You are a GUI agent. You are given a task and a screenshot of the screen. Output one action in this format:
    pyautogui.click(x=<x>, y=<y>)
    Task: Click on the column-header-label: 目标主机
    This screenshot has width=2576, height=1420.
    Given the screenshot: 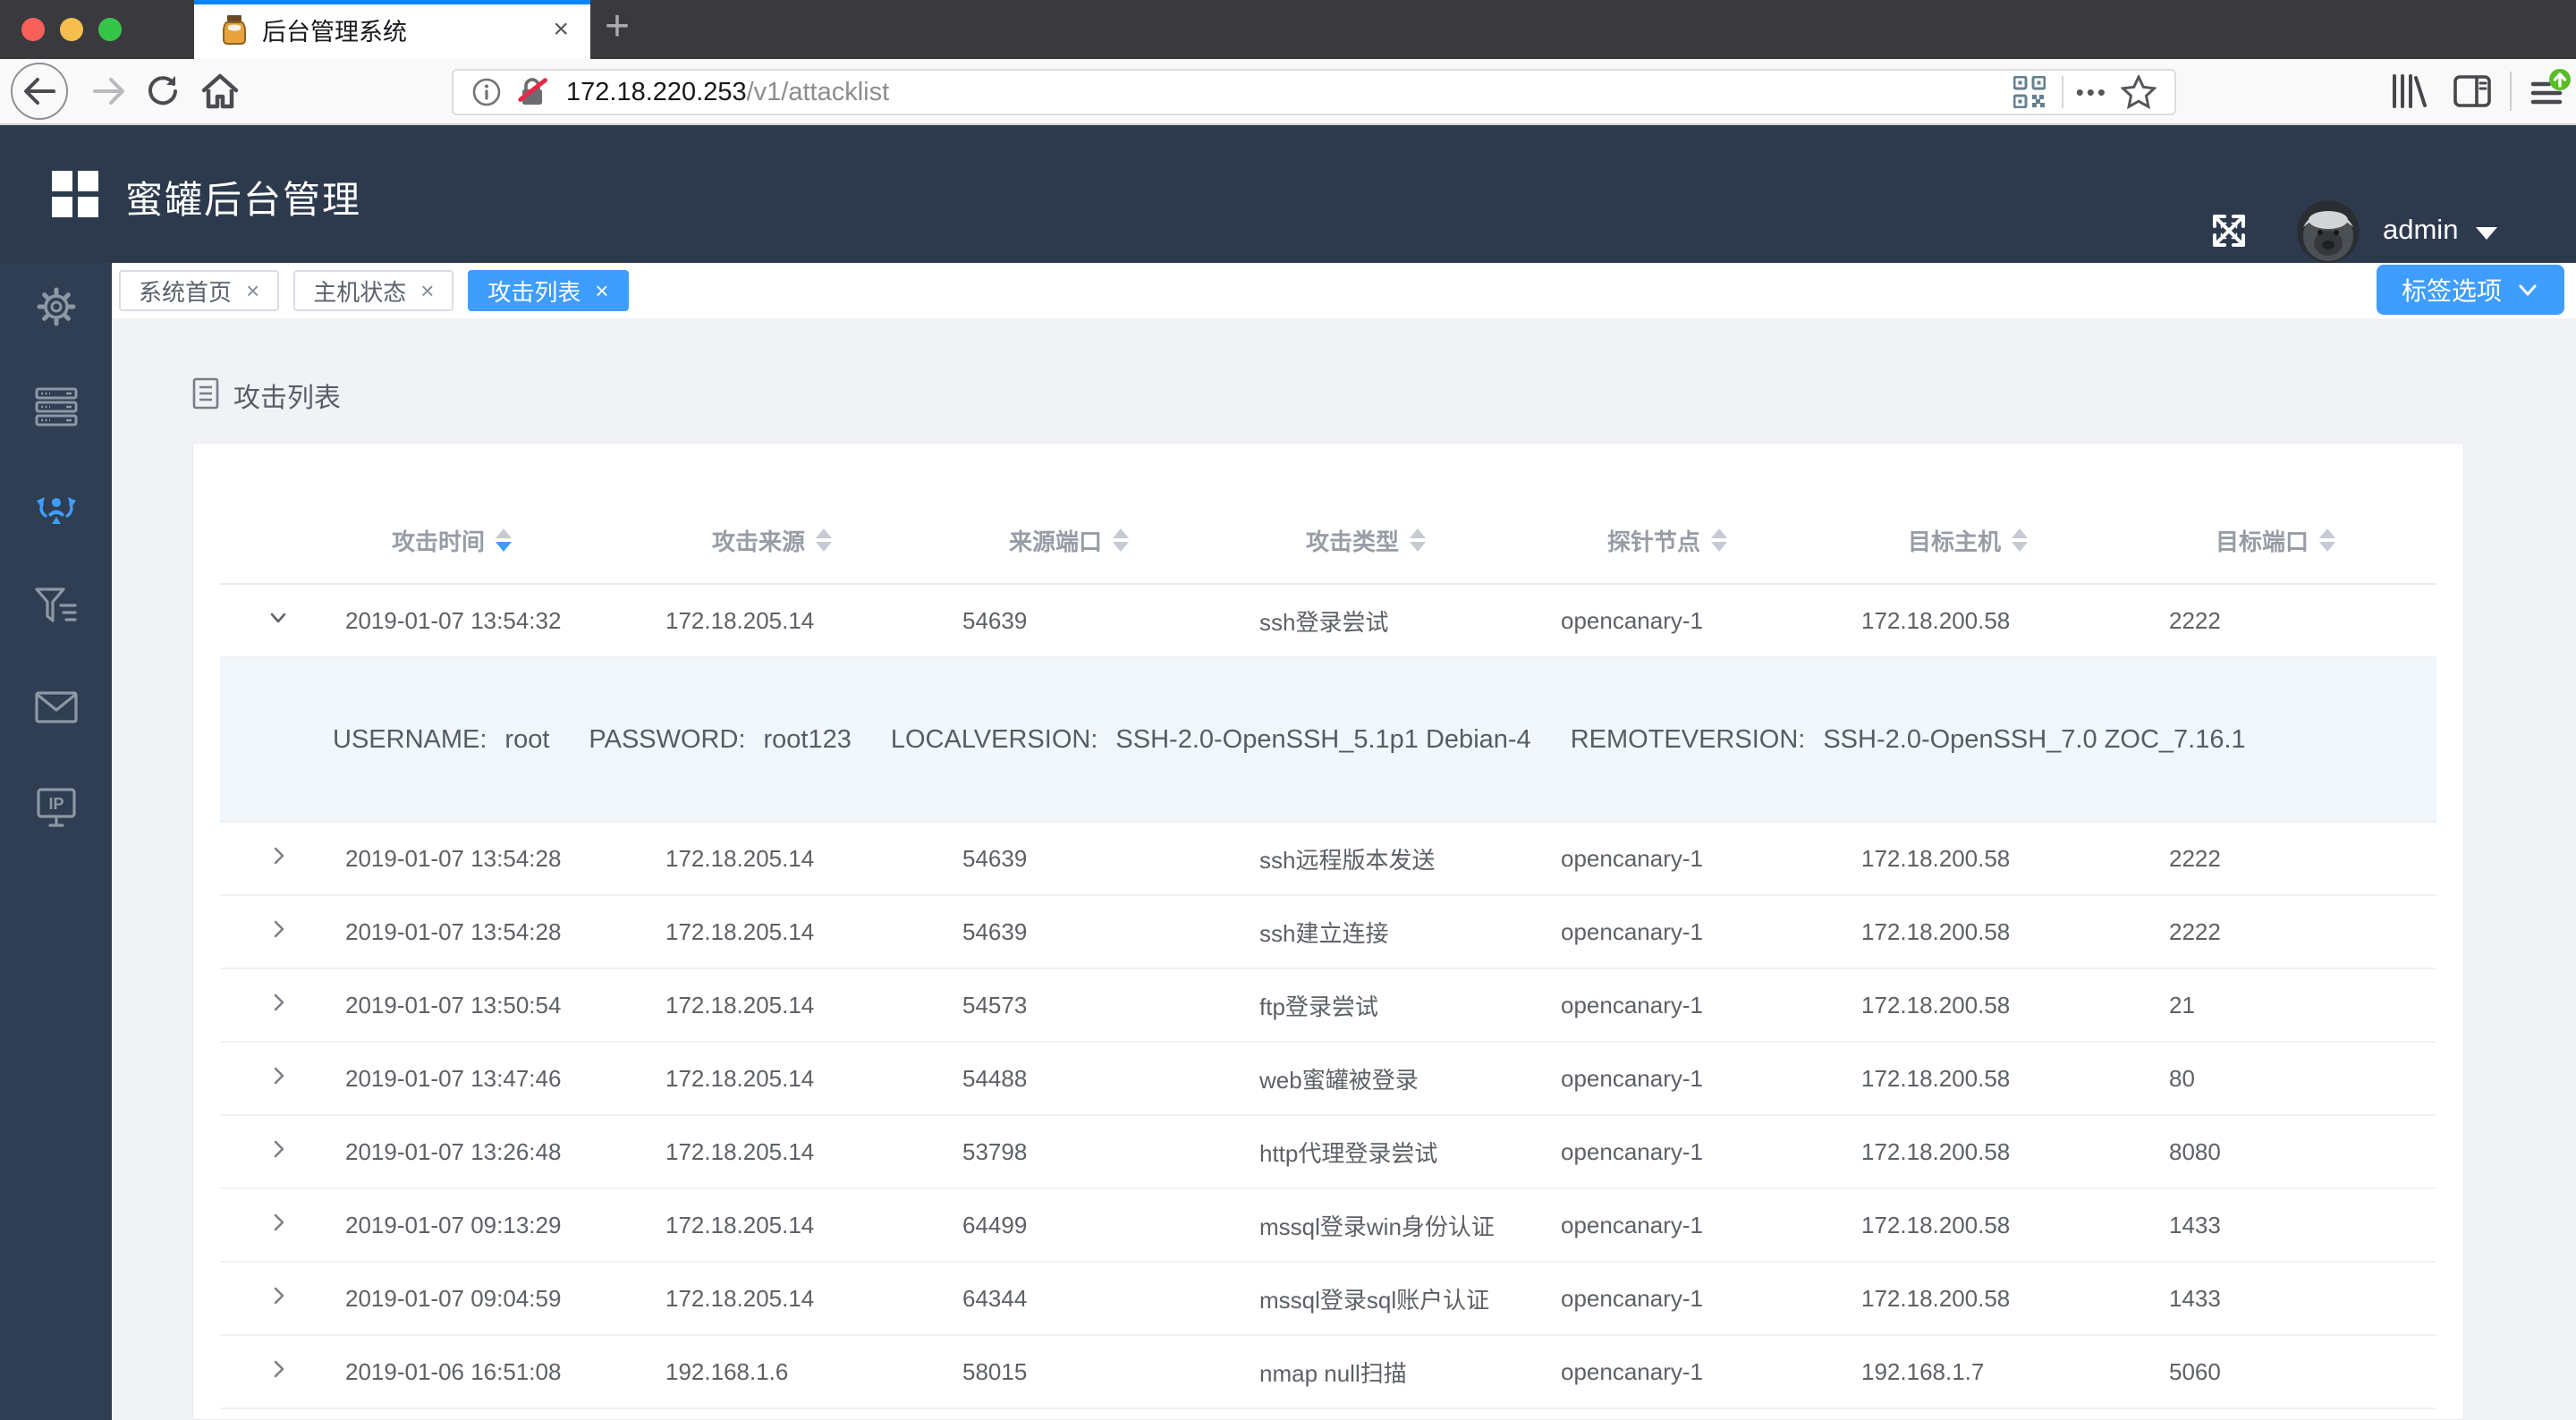 What is the action you would take?
    pyautogui.click(x=1955, y=541)
    